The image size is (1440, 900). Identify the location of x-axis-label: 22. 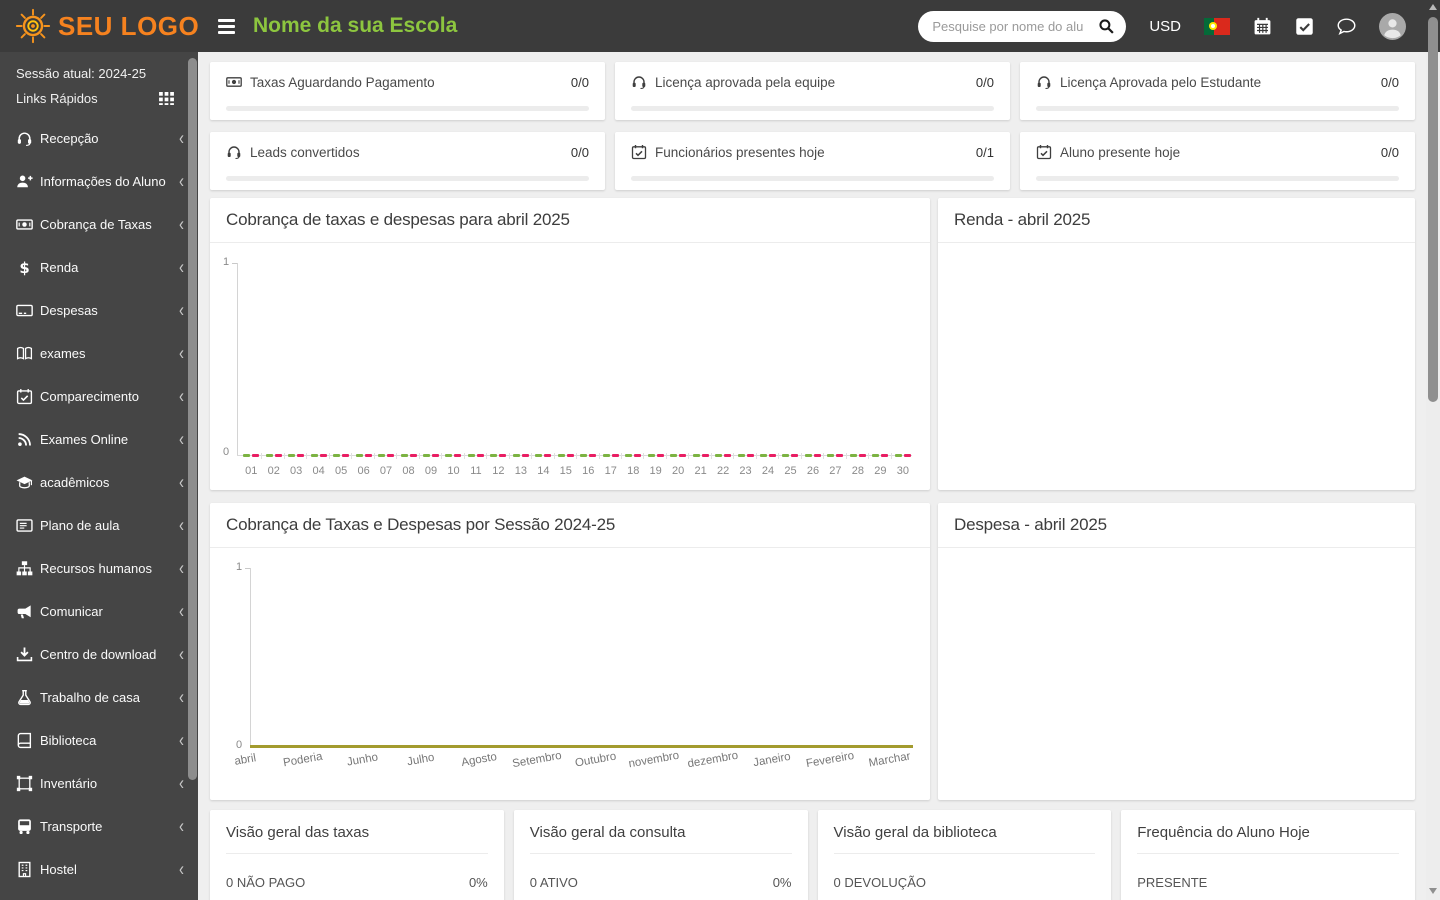
(723, 471).